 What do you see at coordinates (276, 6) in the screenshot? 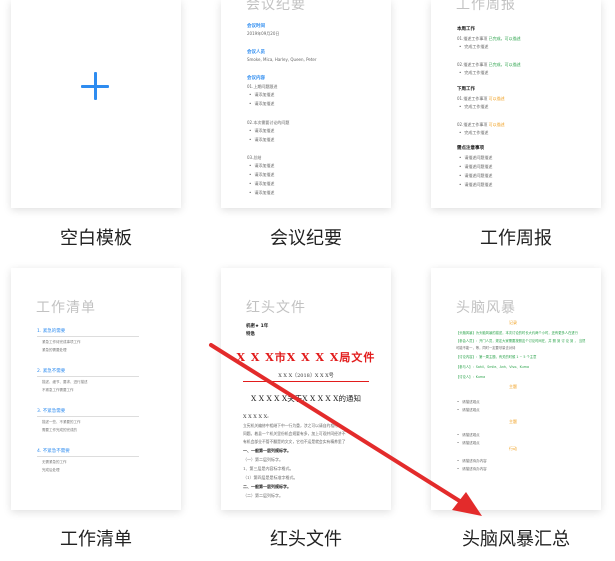
I see `doc-title: 会议纪要` at bounding box center [276, 6].